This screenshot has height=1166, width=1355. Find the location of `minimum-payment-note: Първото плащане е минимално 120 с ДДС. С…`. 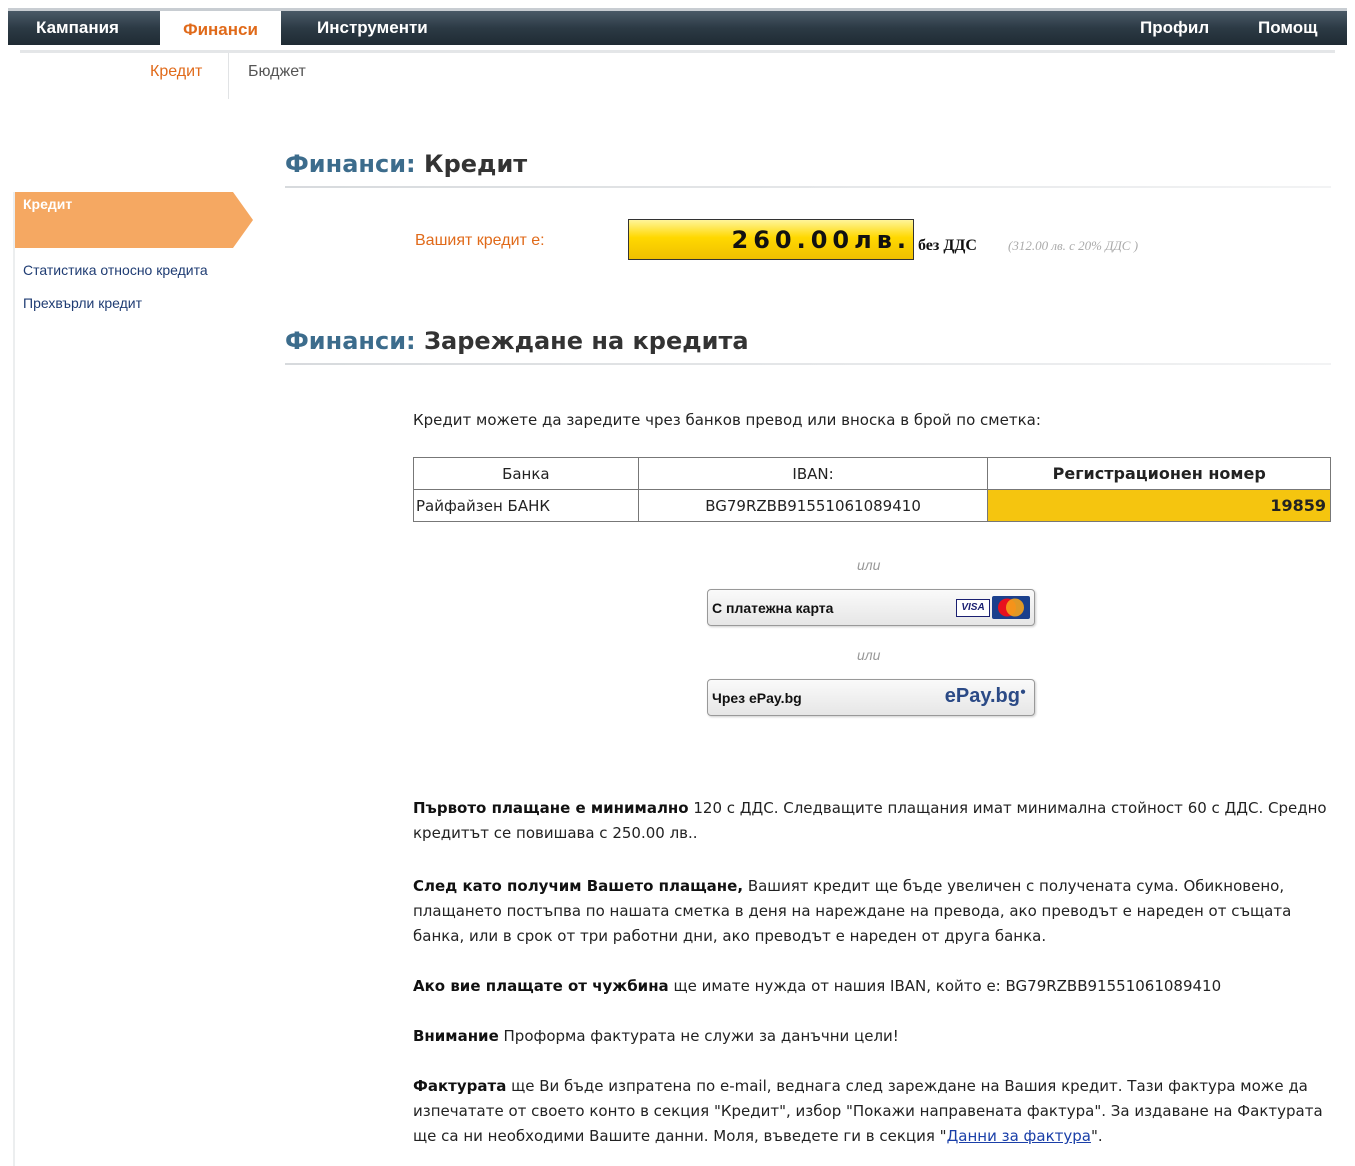

minimum-payment-note: Първото плащане е минимално 120 с ДДС. С… is located at coordinates (870, 820).